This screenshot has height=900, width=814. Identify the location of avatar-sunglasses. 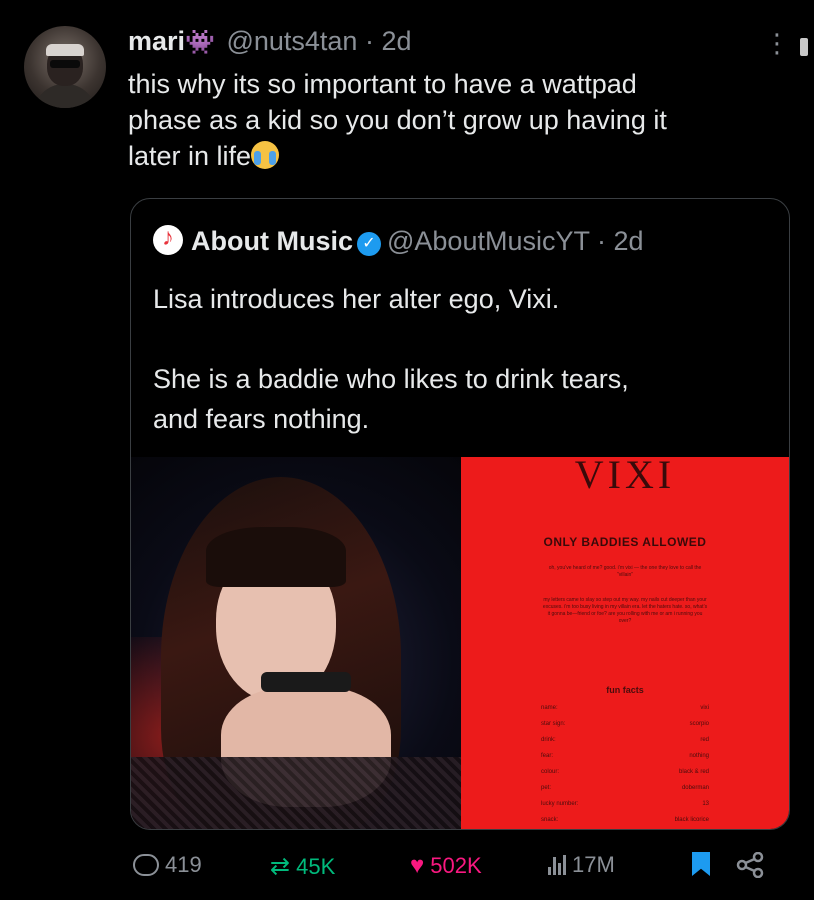
(65, 64).